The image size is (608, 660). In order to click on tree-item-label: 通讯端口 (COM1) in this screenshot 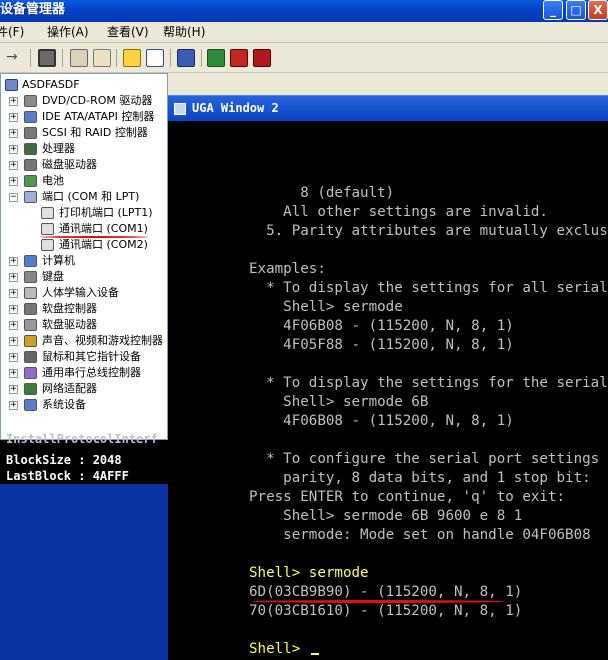, I will do `click(103, 228)`.